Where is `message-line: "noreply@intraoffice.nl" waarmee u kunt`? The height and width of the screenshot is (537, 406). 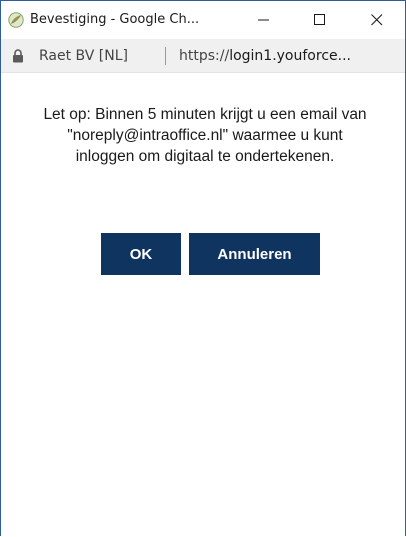 message-line: "noreply@intraoffice.nl" waarmee u kunt is located at coordinates (205, 135).